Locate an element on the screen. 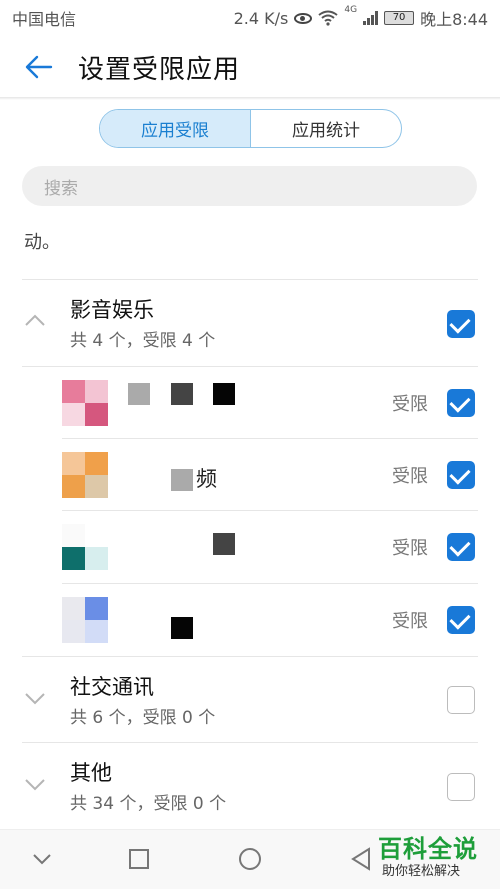  status-bar: 中国电信 2.4 K/s 4G 70 晚上8:44 is located at coordinates (250, 18).